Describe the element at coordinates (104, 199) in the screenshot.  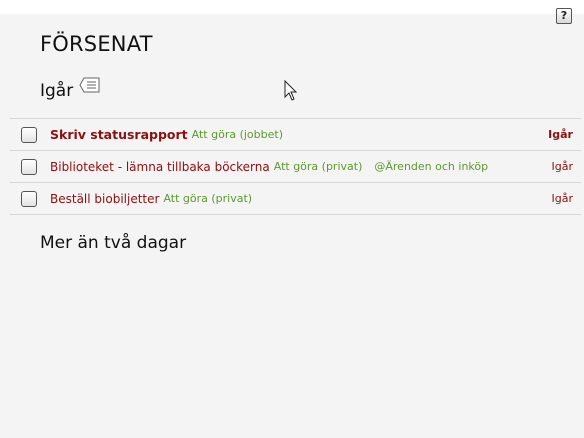
I see `task-title: Beställ biobiljetter` at that location.